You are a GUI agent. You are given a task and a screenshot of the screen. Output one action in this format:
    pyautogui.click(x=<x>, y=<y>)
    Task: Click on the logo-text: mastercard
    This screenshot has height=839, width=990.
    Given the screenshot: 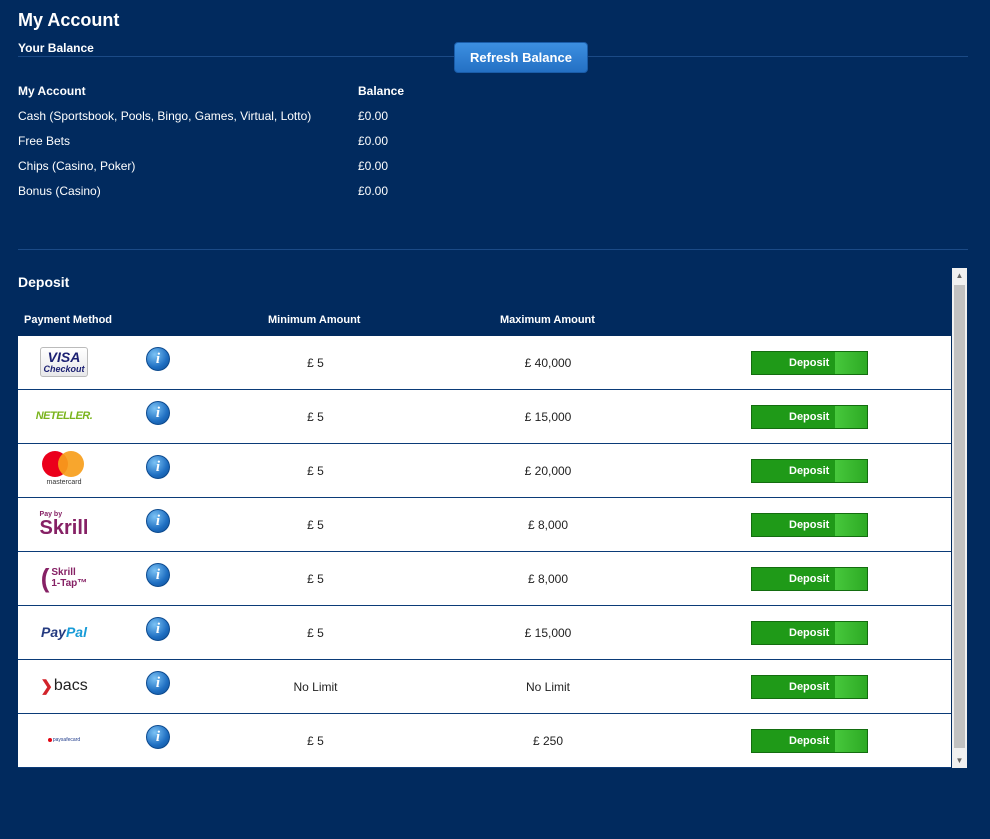 What is the action you would take?
    pyautogui.click(x=64, y=482)
    